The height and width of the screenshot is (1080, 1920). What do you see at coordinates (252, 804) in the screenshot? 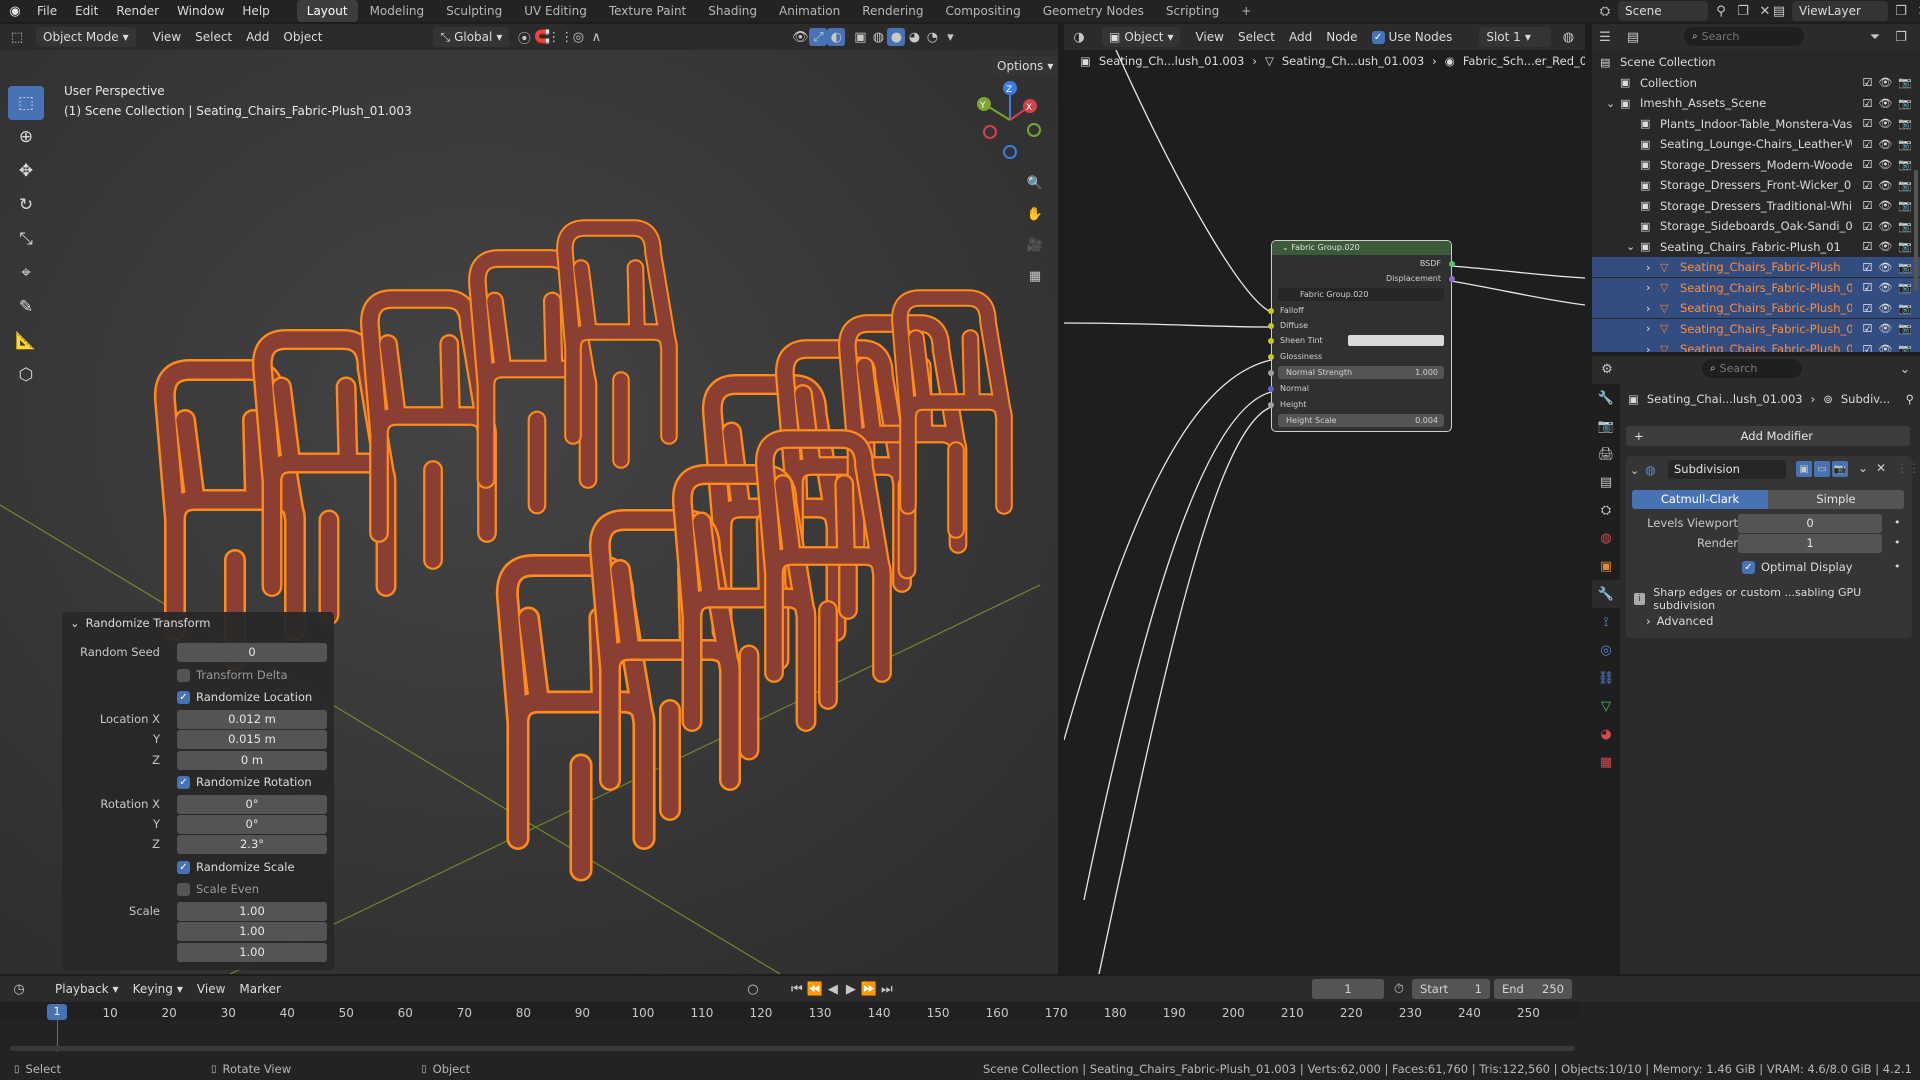
I see `rotation-x-field: 0°` at bounding box center [252, 804].